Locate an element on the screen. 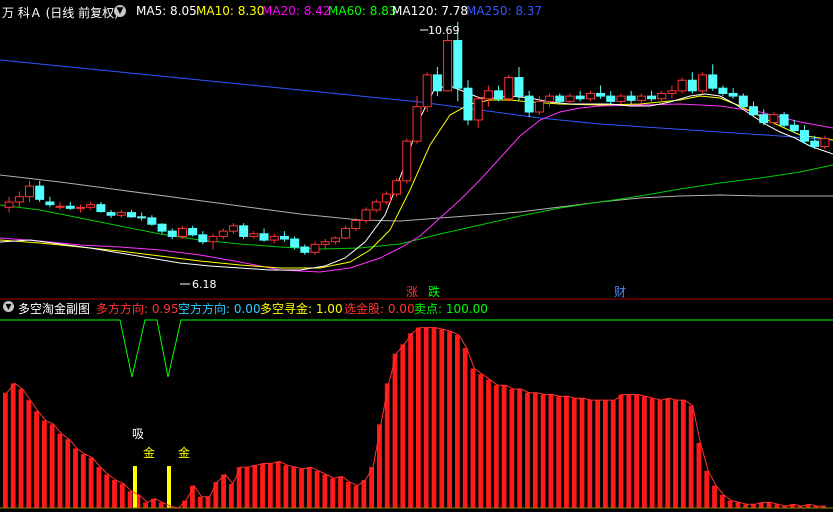 The height and width of the screenshot is (512, 833). short-direction-label: 空方方向: 0.00 is located at coordinates (219, 309).